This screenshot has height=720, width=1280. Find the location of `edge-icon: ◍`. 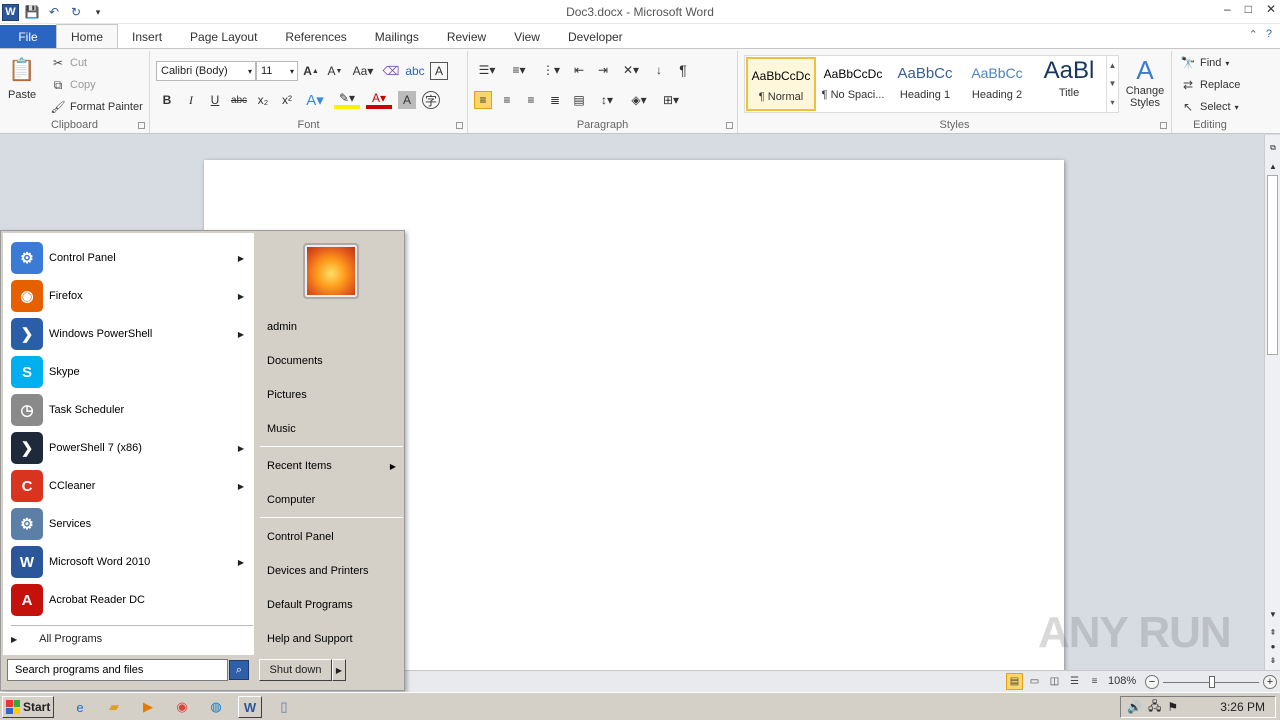

edge-icon: ◍ is located at coordinates (216, 707).